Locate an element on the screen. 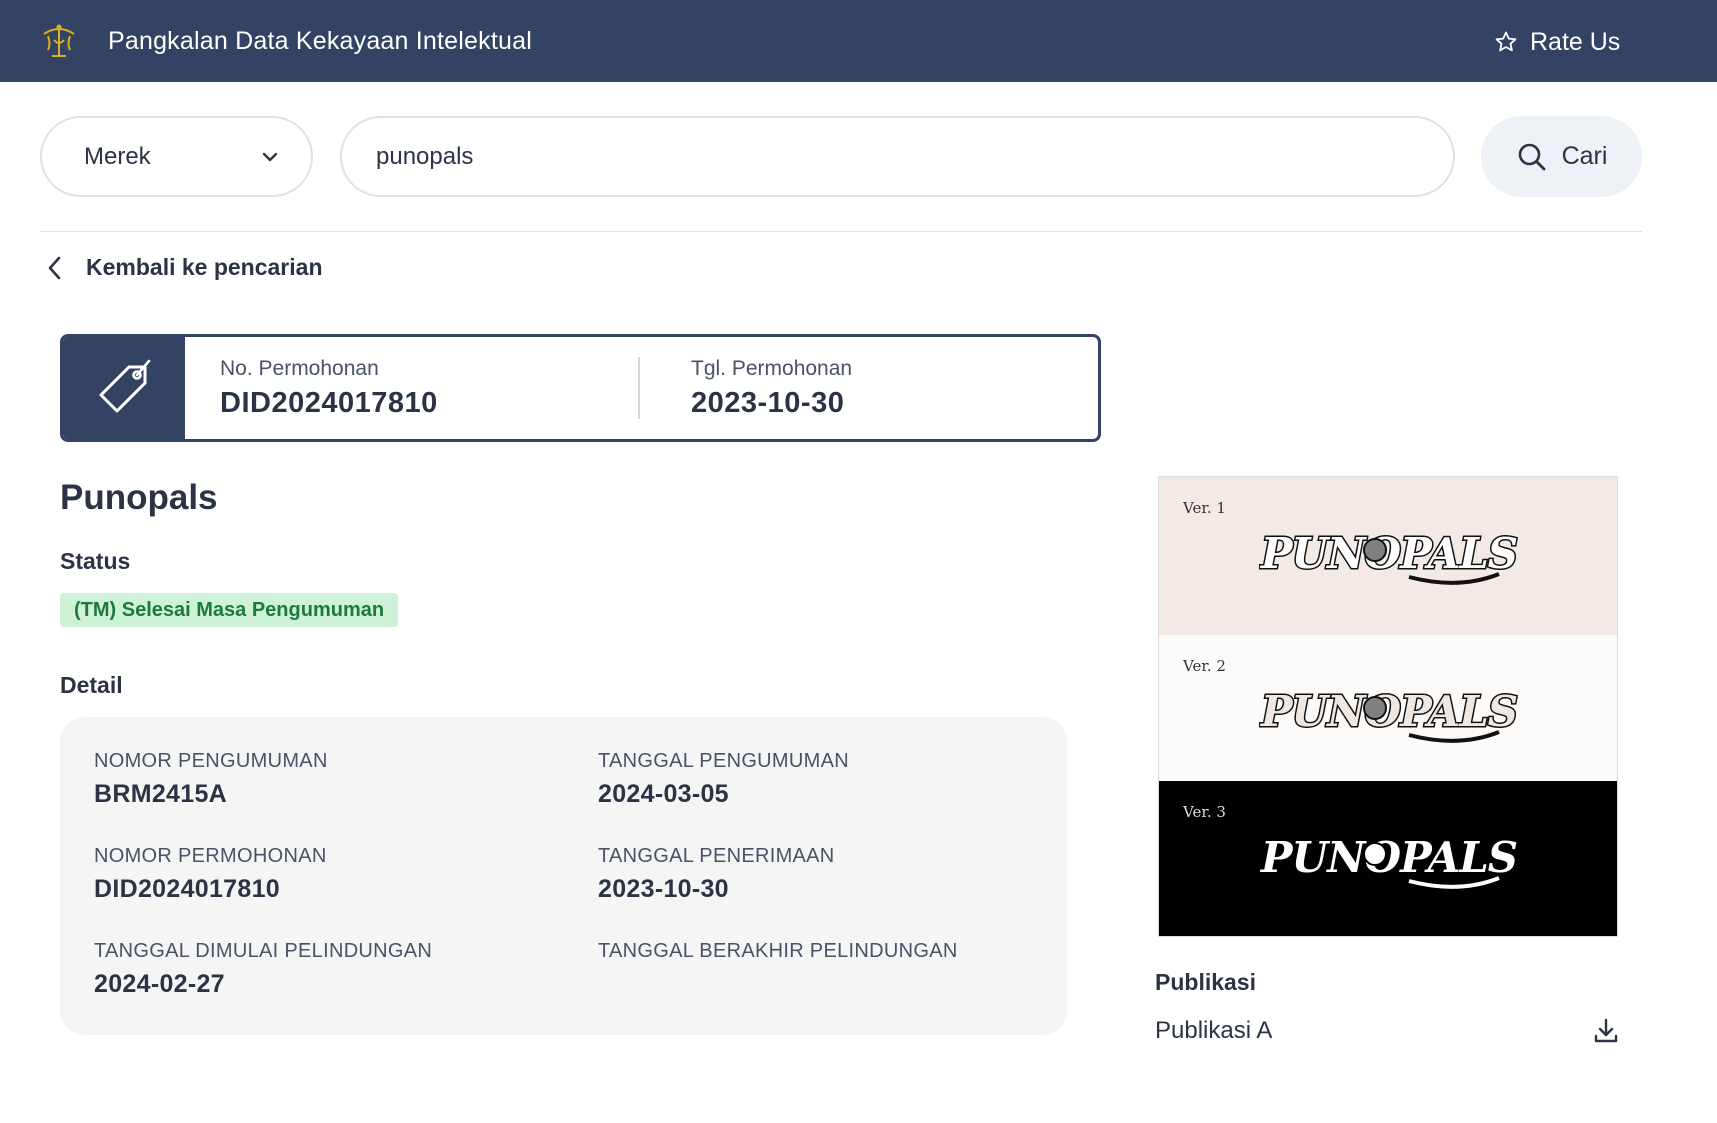  search-button: Cari is located at coordinates (1561, 156).